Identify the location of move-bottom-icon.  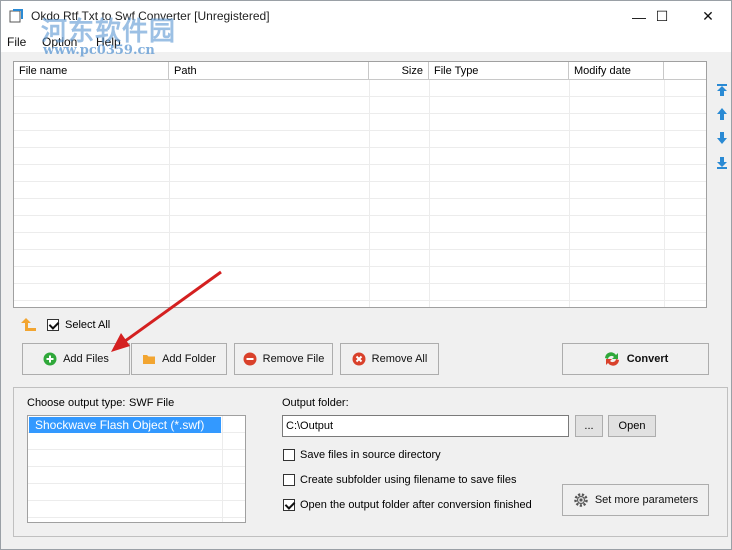
(722, 163).